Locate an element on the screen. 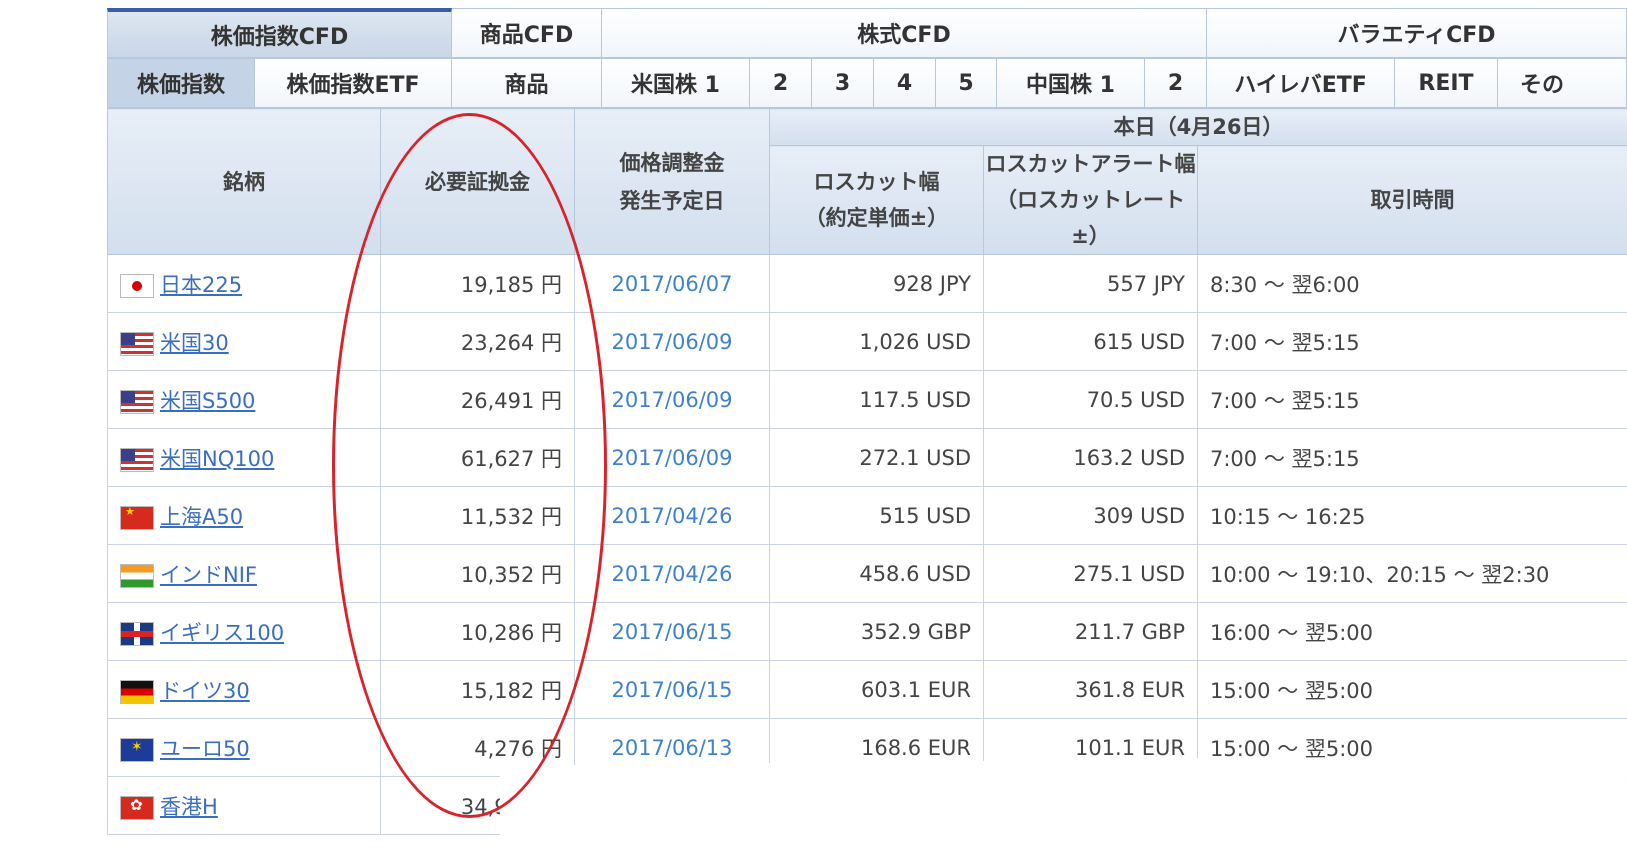 The height and width of the screenshot is (856, 1627). cell-hours: 10:15 ～ 16:25 is located at coordinates (1412, 516).